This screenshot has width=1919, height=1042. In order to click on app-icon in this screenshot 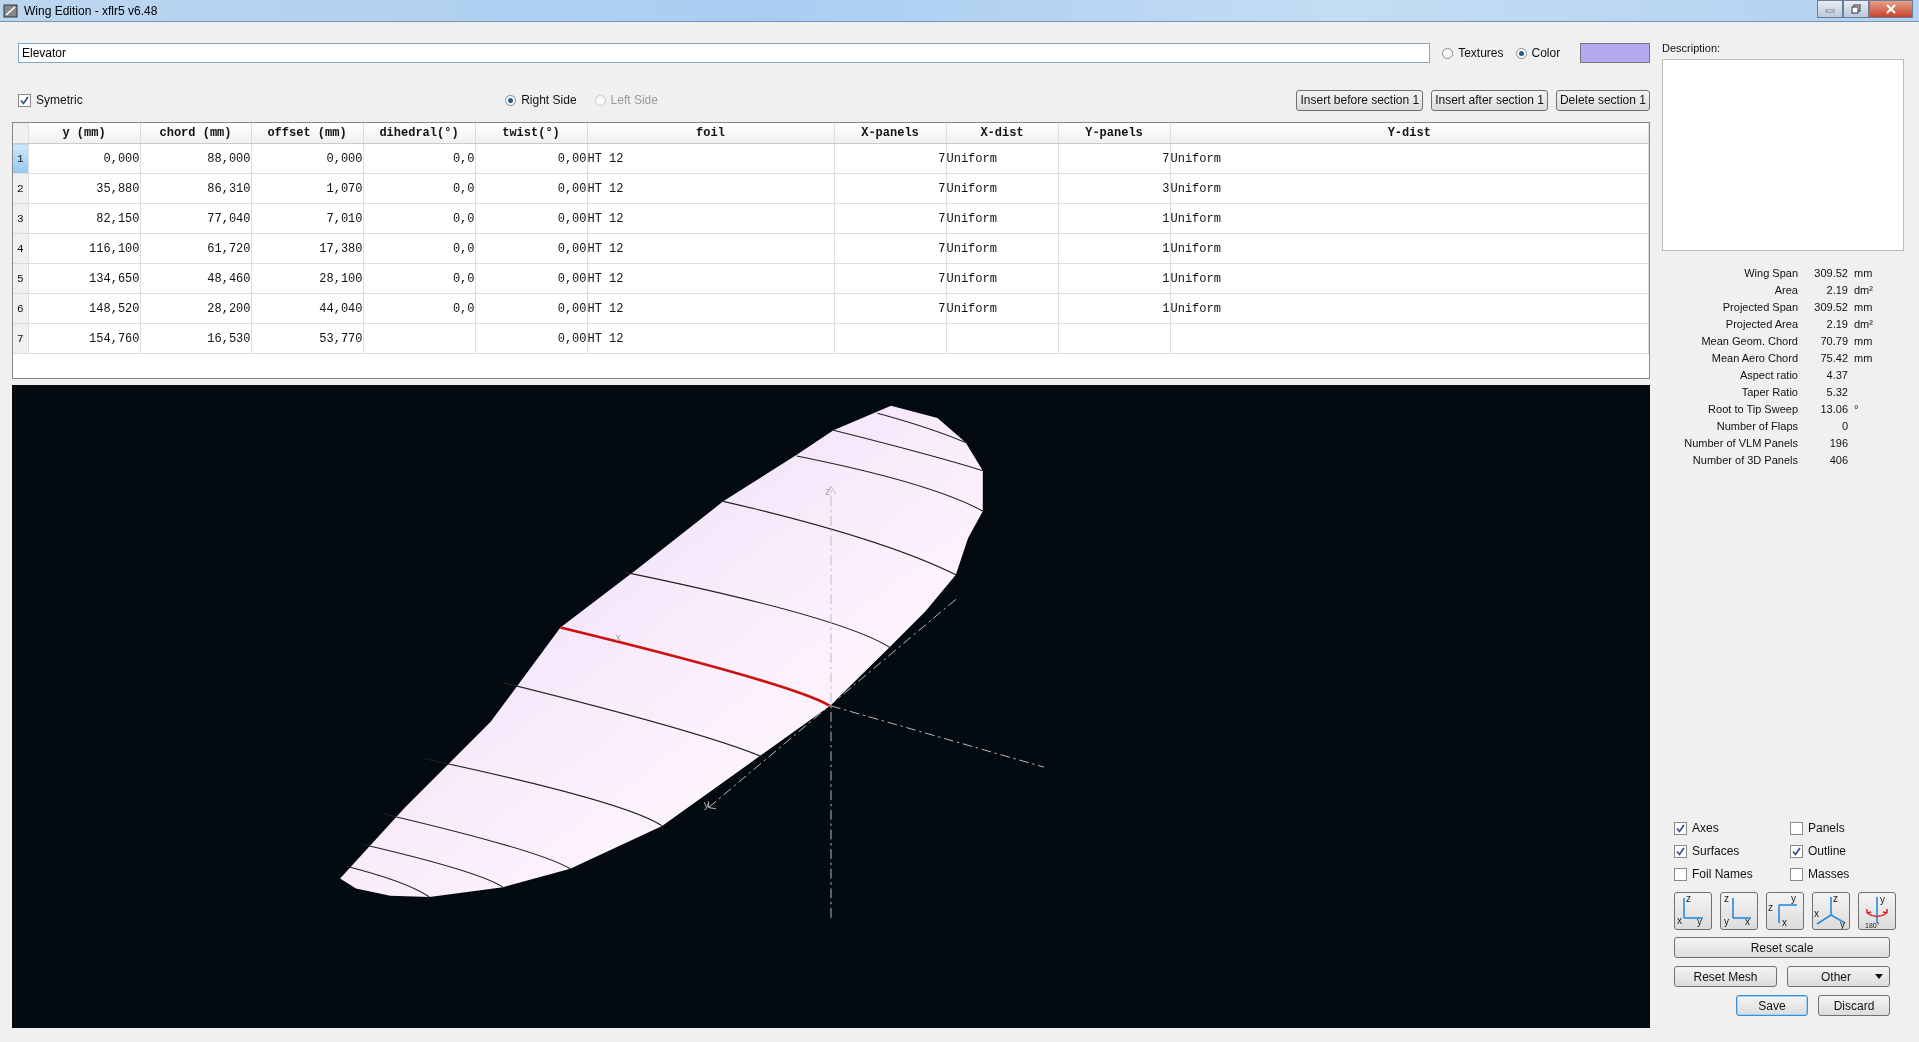, I will do `click(11, 10)`.